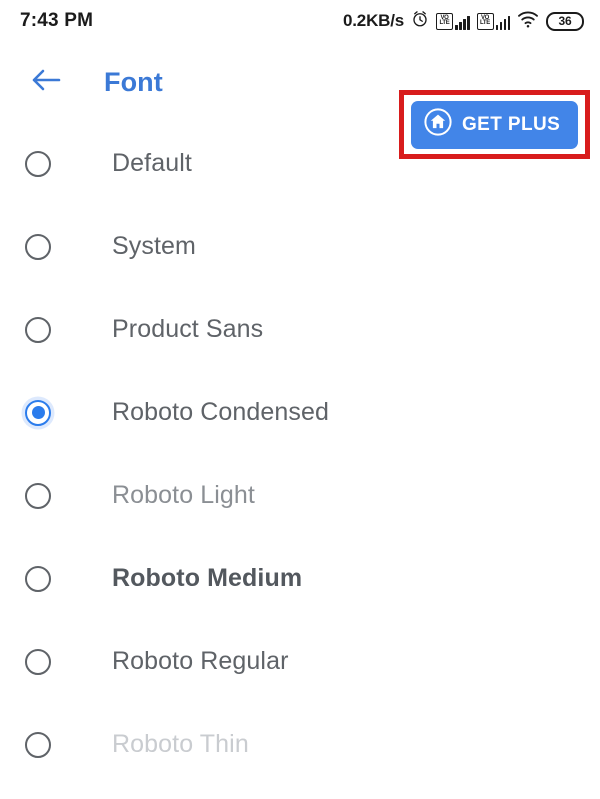 Image resolution: width=600 pixels, height=799 pixels. I want to click on get-plus-button: GET PLUS, so click(494, 124).